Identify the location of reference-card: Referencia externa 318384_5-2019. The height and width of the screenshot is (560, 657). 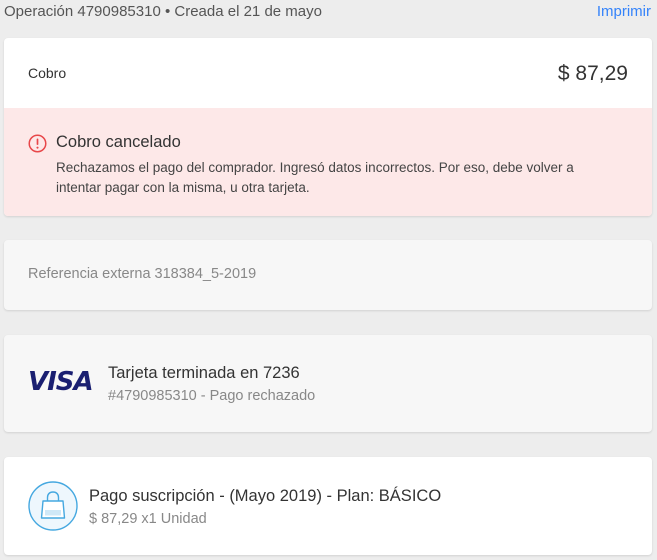
(328, 275).